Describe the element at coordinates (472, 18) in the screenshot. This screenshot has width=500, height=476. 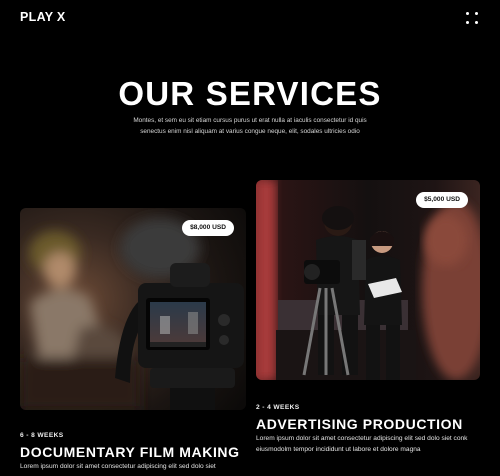
I see `grid-dots-icon` at that location.